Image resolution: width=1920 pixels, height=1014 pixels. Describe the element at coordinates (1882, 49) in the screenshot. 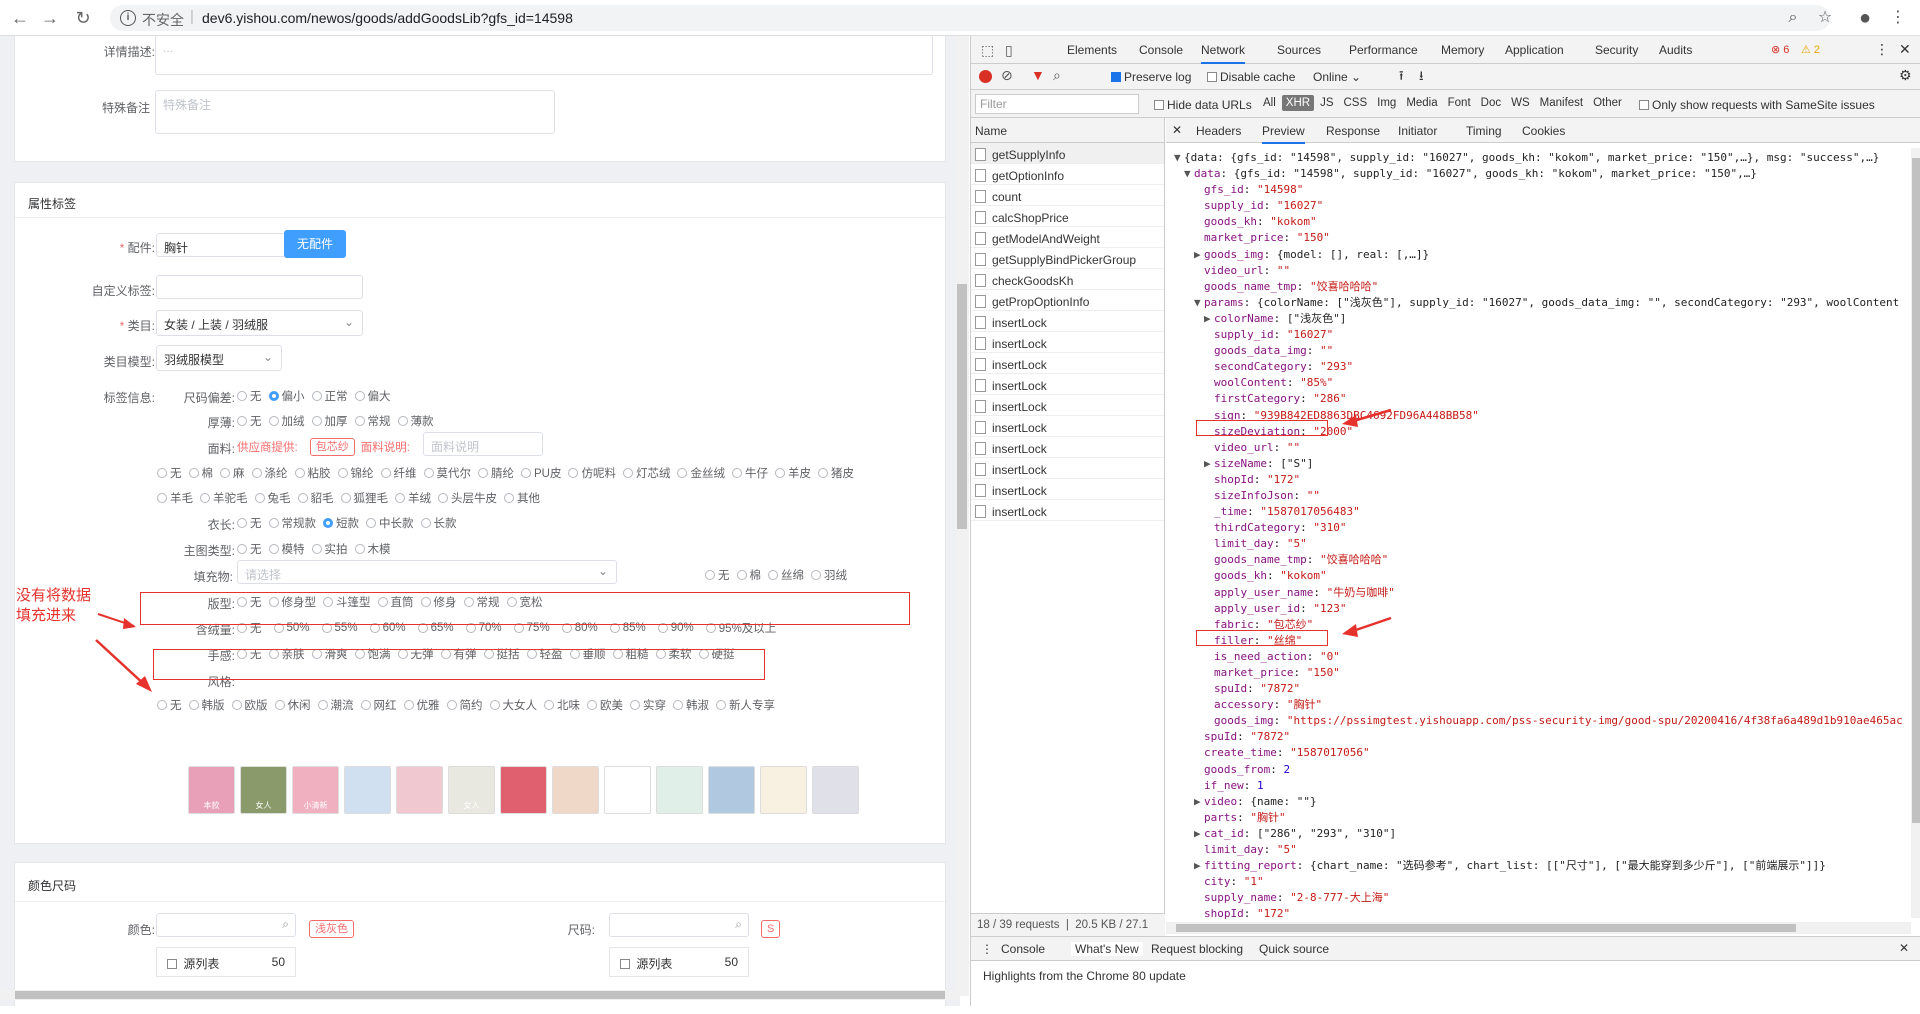

I see `devtools-menu-icon: ⋮` at that location.